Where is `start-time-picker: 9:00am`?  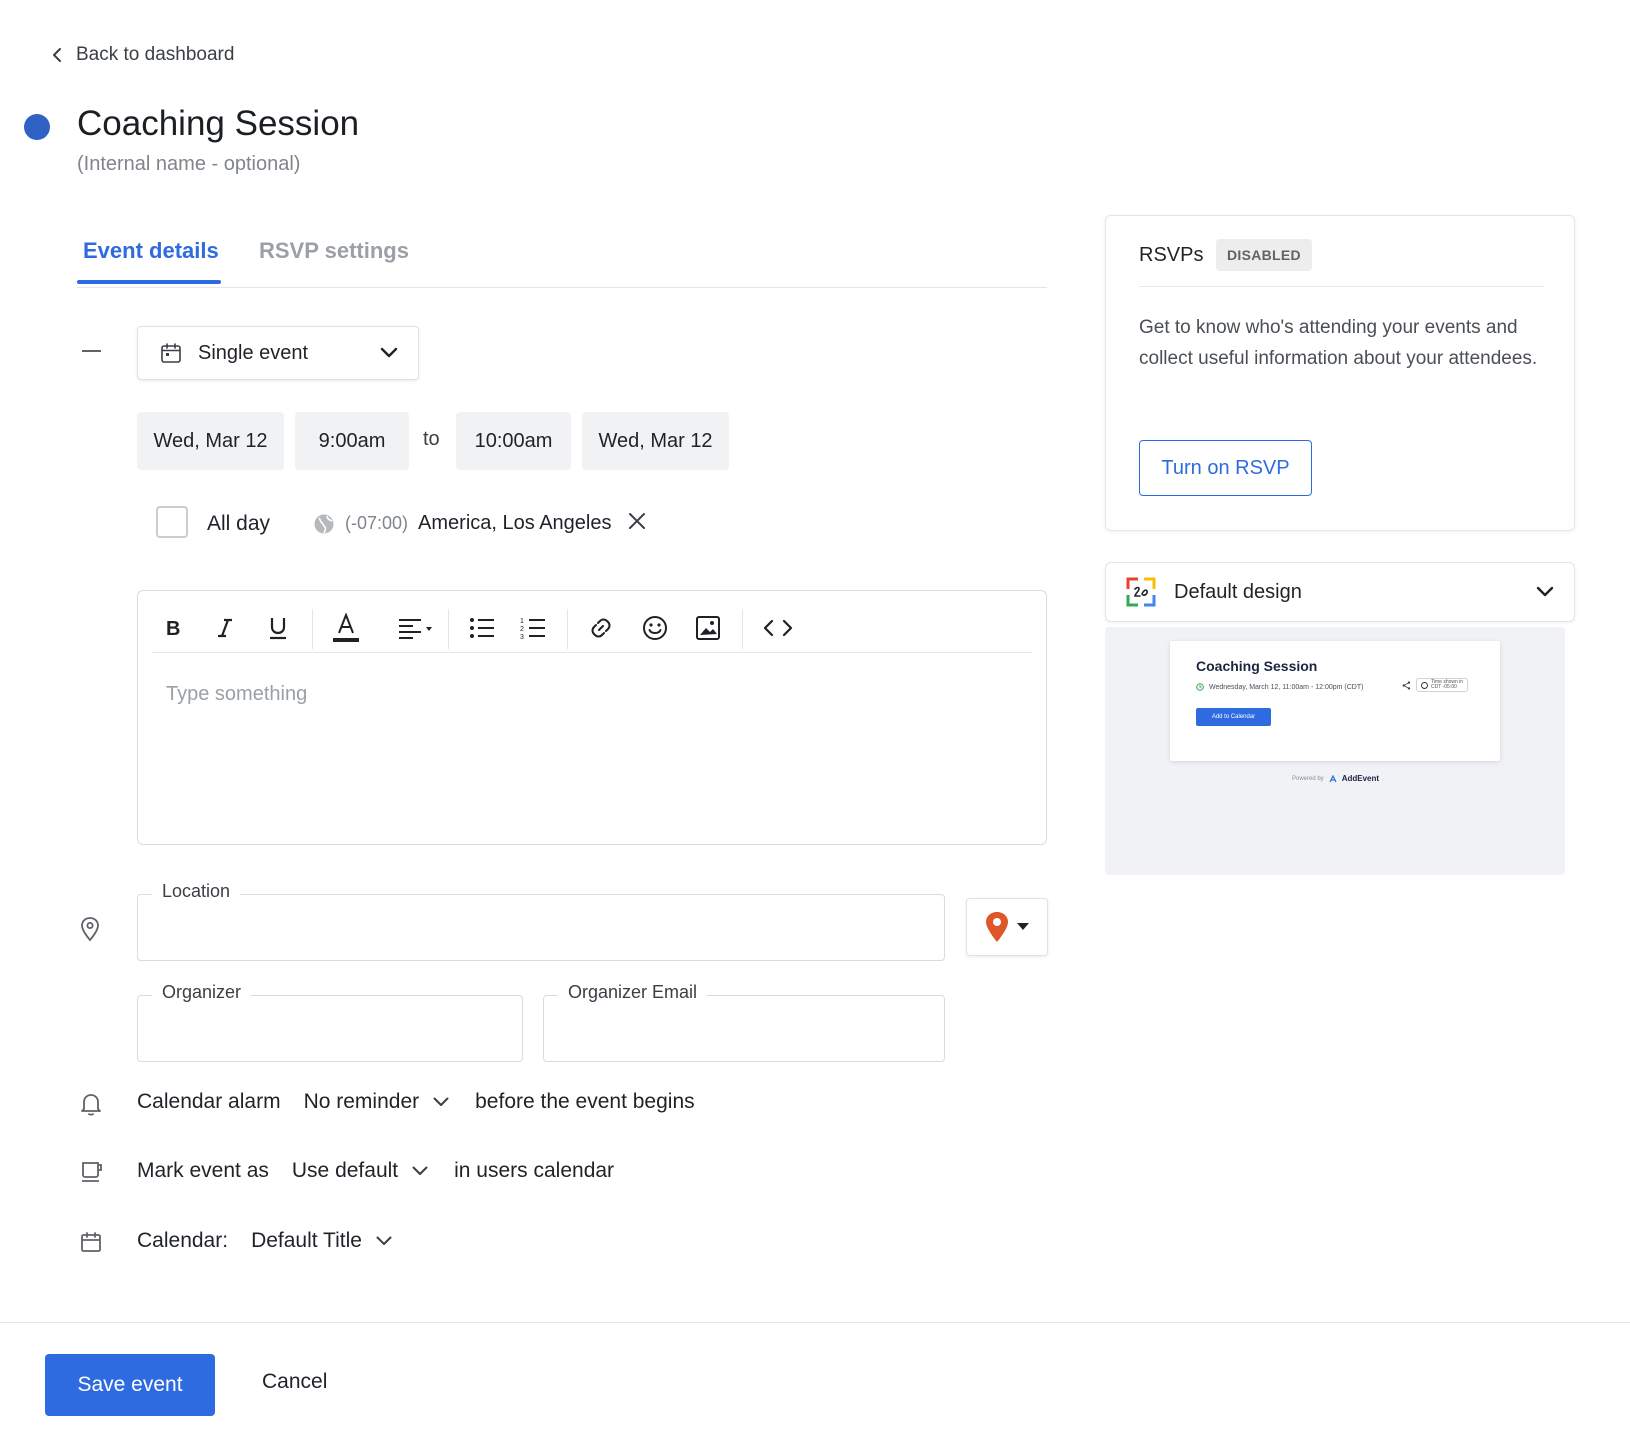
start-time-picker: 9:00am is located at coordinates (352, 441).